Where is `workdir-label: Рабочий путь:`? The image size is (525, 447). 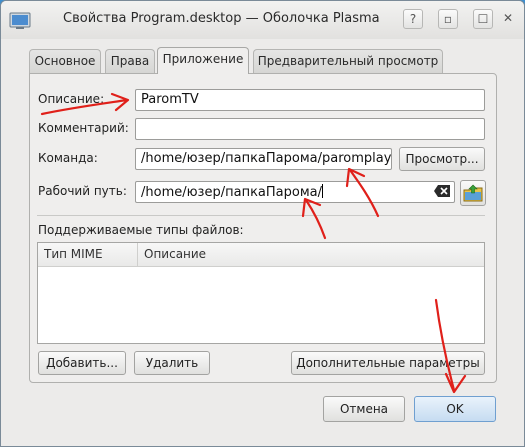 workdir-label: Рабочий путь: is located at coordinates (82, 191).